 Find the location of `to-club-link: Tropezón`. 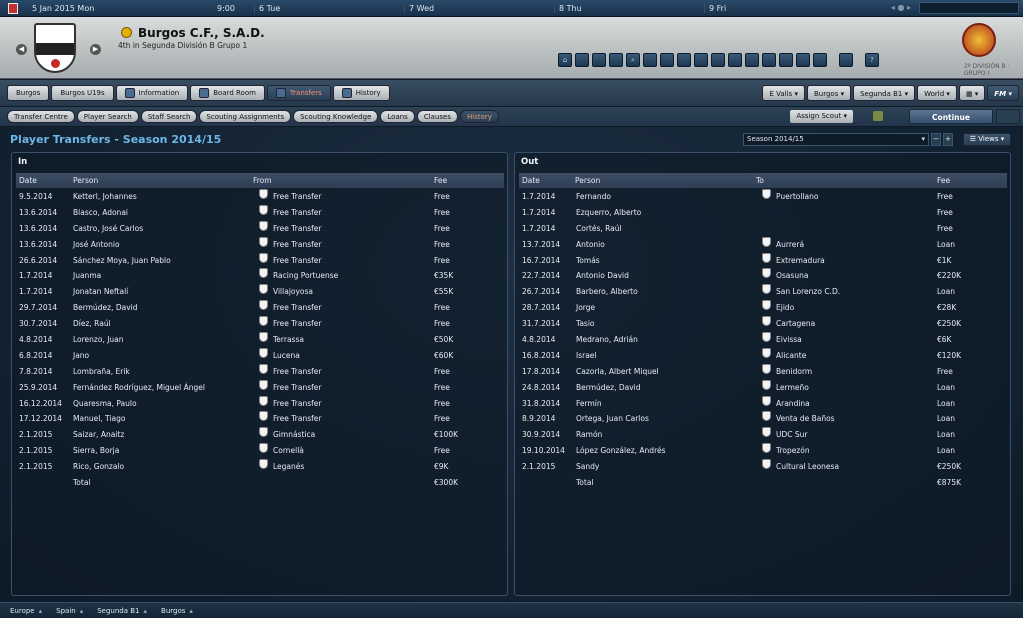

to-club-link: Tropezón is located at coordinates (793, 451).